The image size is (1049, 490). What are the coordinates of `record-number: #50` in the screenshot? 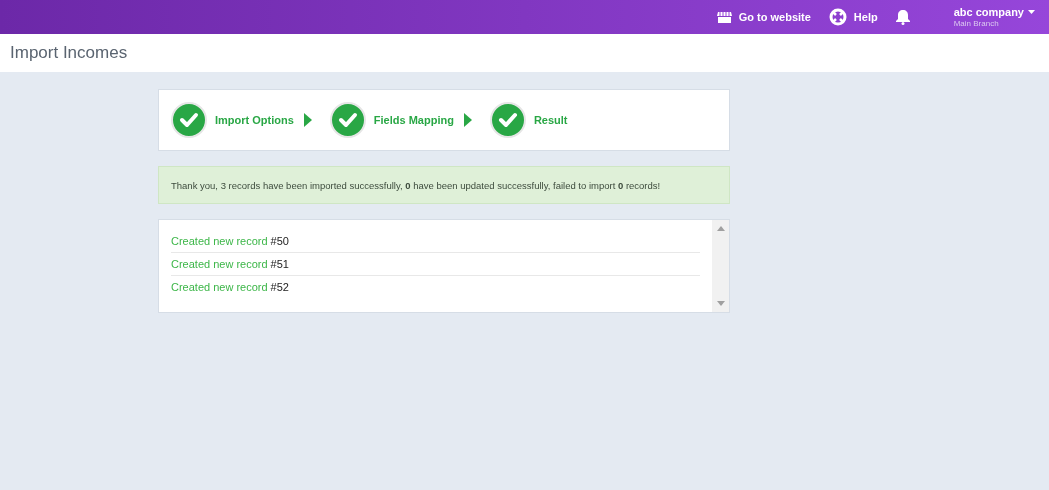 It's located at (279, 241).